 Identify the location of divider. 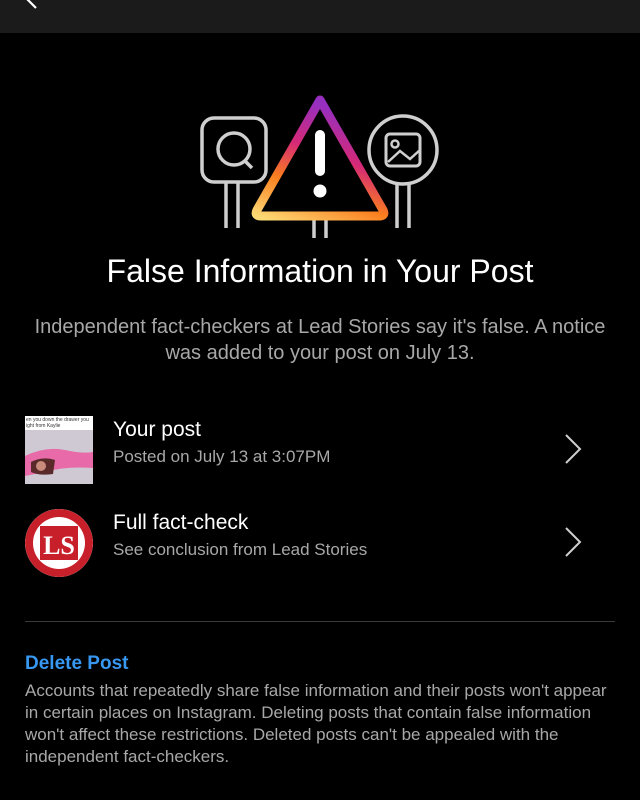
(320, 621).